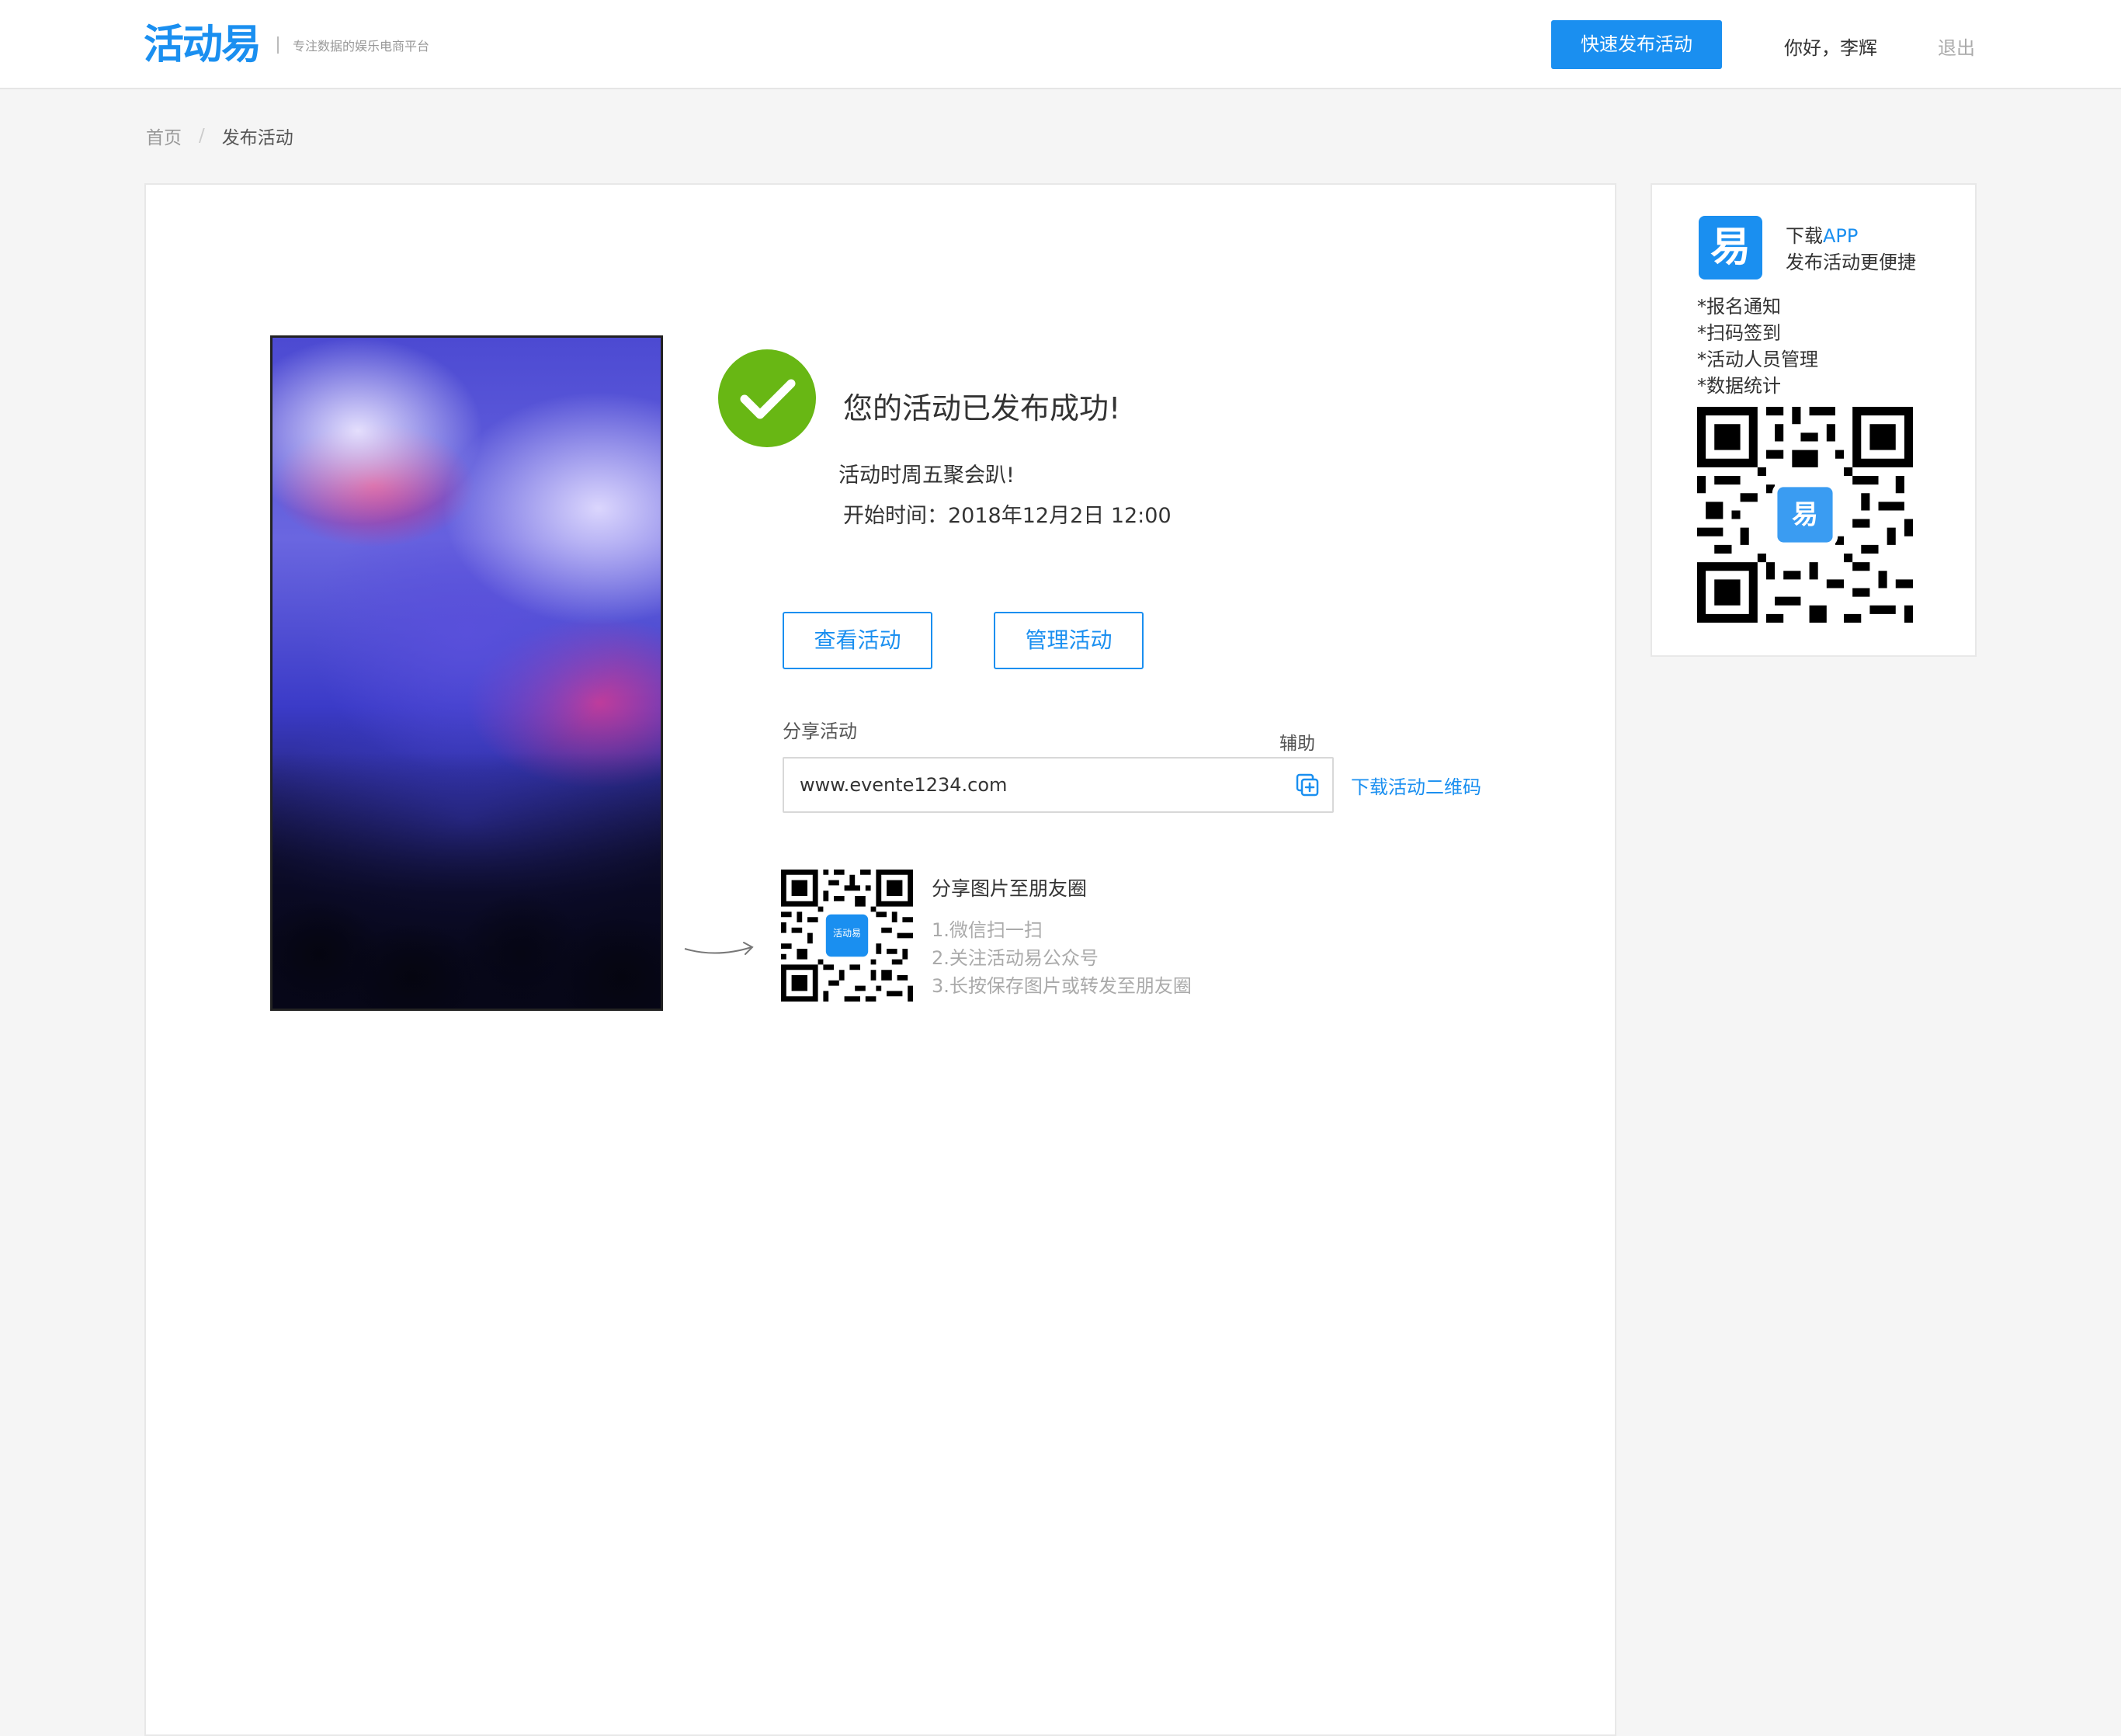 The height and width of the screenshot is (1736, 2121). What do you see at coordinates (1956, 46) in the screenshot?
I see `logout-link: 退出` at bounding box center [1956, 46].